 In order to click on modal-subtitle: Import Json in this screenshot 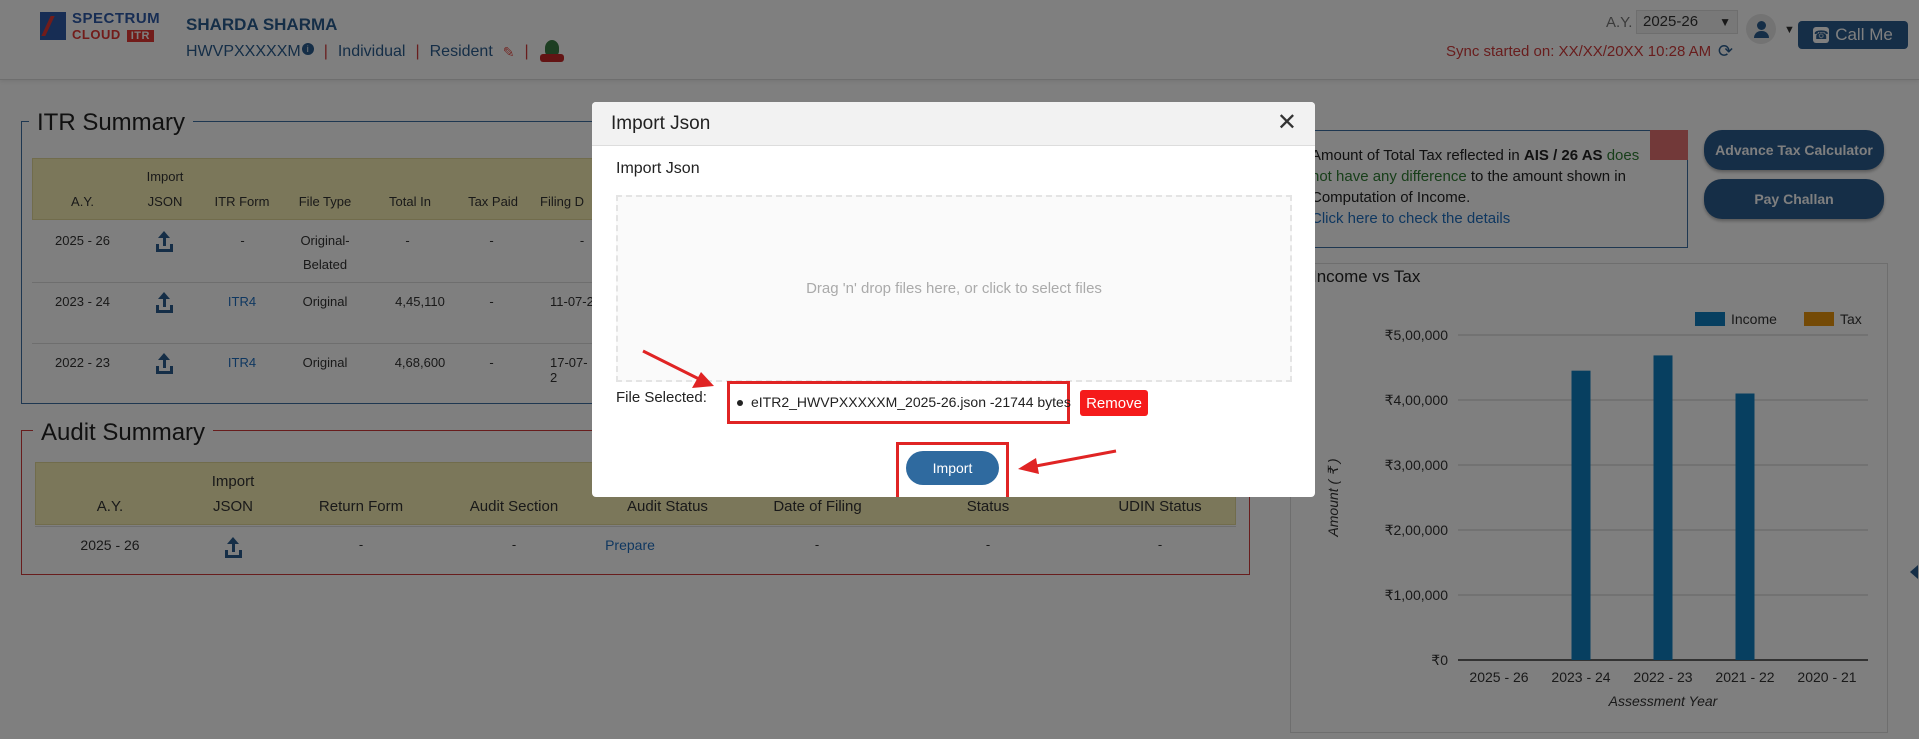, I will do `click(658, 168)`.